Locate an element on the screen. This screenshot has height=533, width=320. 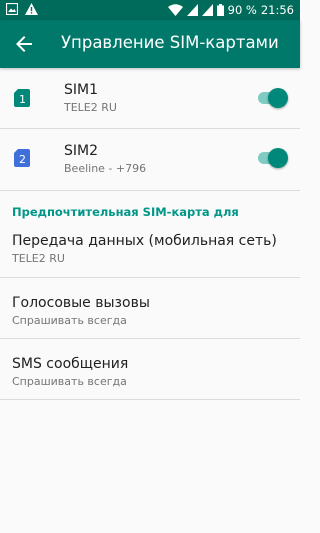
sim-name-2: SIM2 is located at coordinates (81, 151).